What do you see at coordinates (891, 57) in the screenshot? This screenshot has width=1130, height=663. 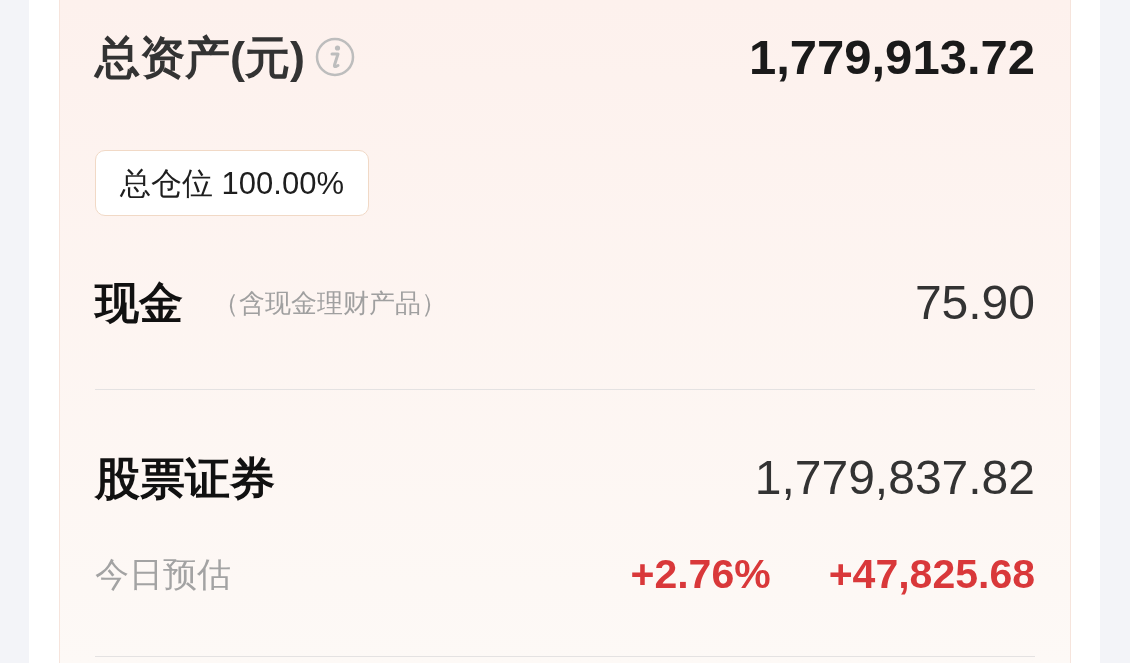 I see `total-assets-amount: 1,779,913.72` at bounding box center [891, 57].